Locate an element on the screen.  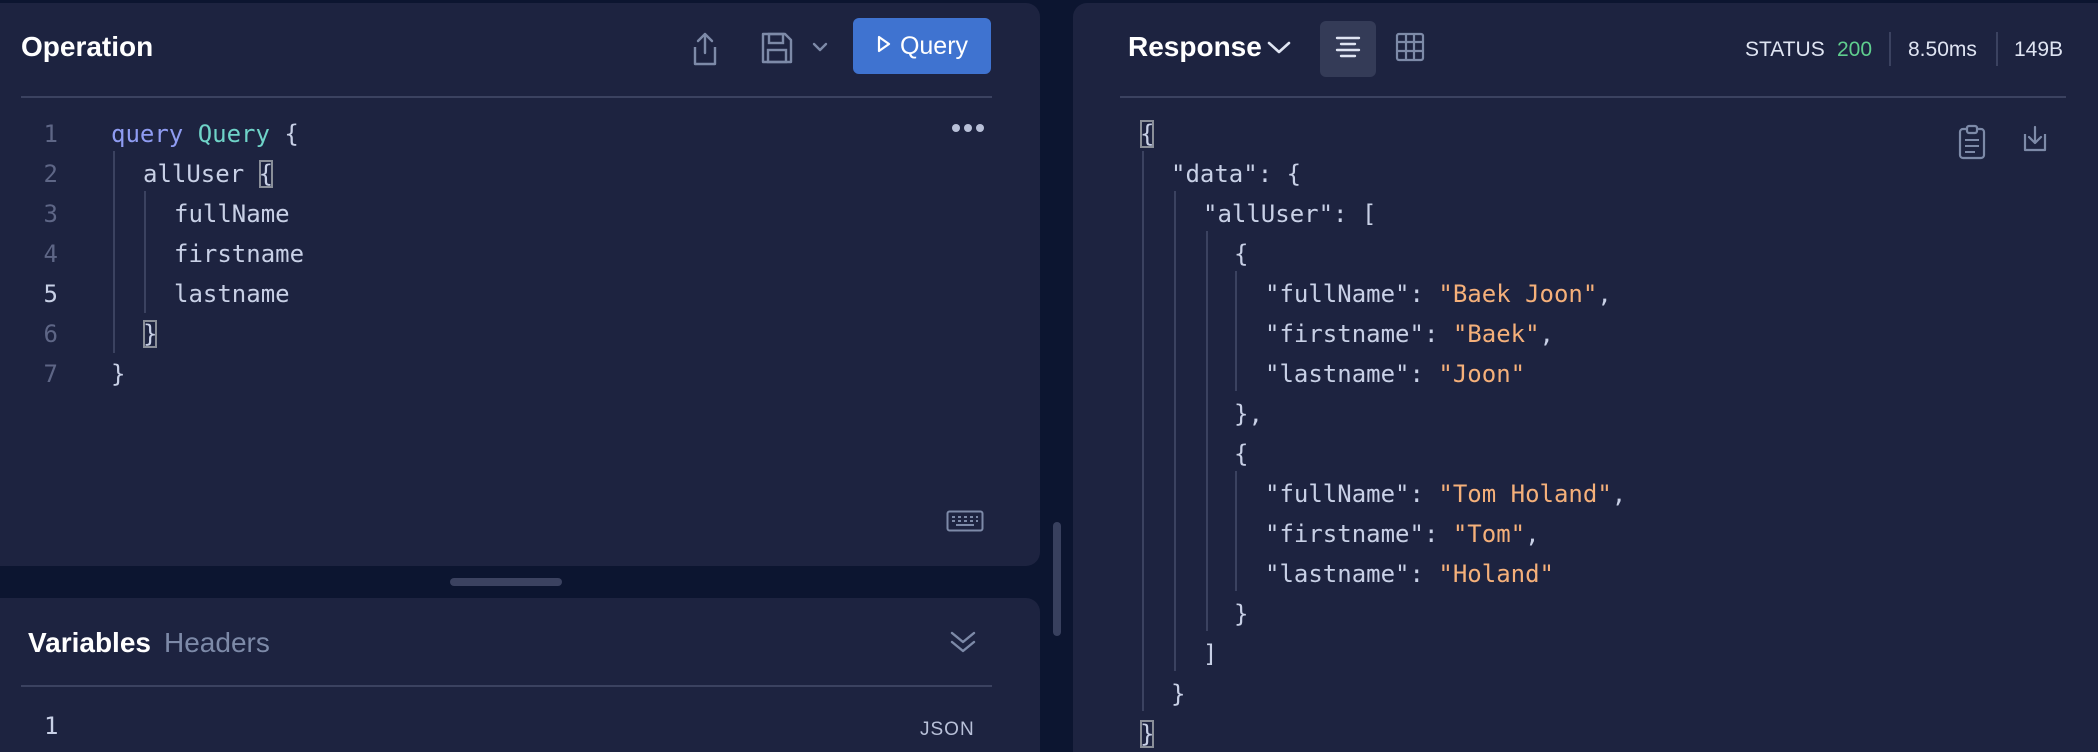
text-view-icon is located at coordinates (1348, 49).